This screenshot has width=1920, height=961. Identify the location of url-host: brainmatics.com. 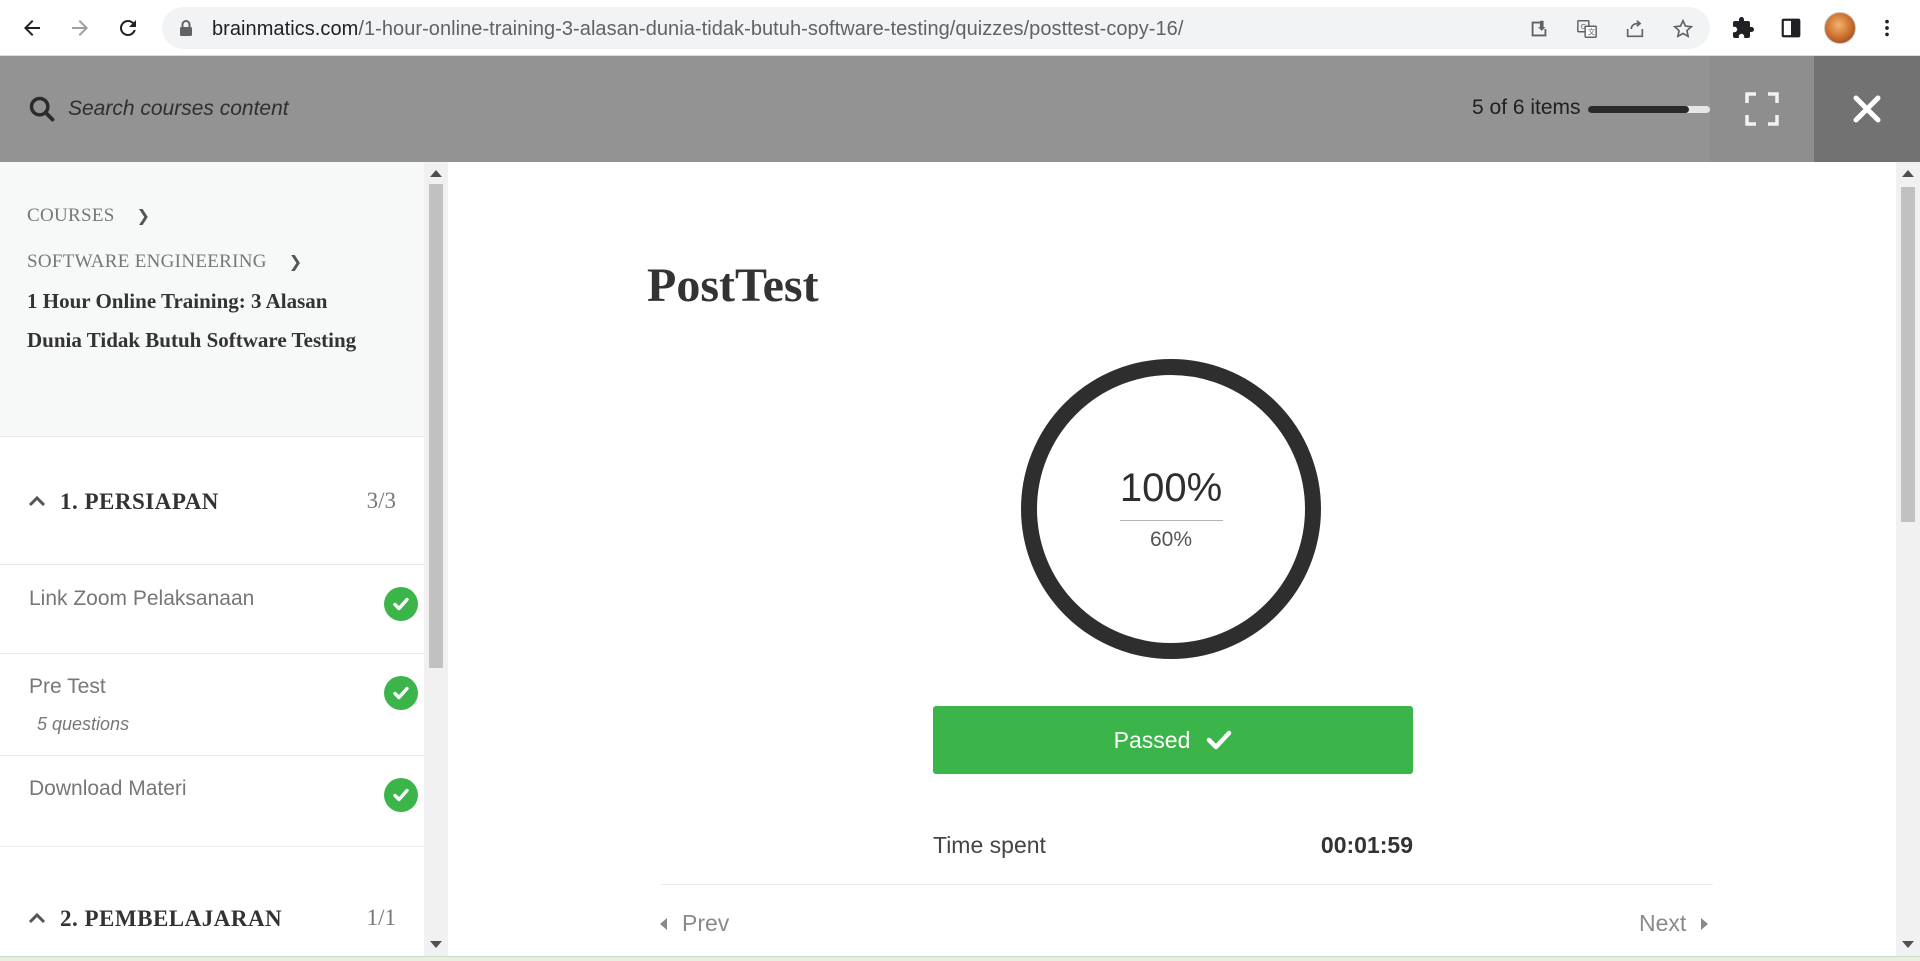
(285, 29).